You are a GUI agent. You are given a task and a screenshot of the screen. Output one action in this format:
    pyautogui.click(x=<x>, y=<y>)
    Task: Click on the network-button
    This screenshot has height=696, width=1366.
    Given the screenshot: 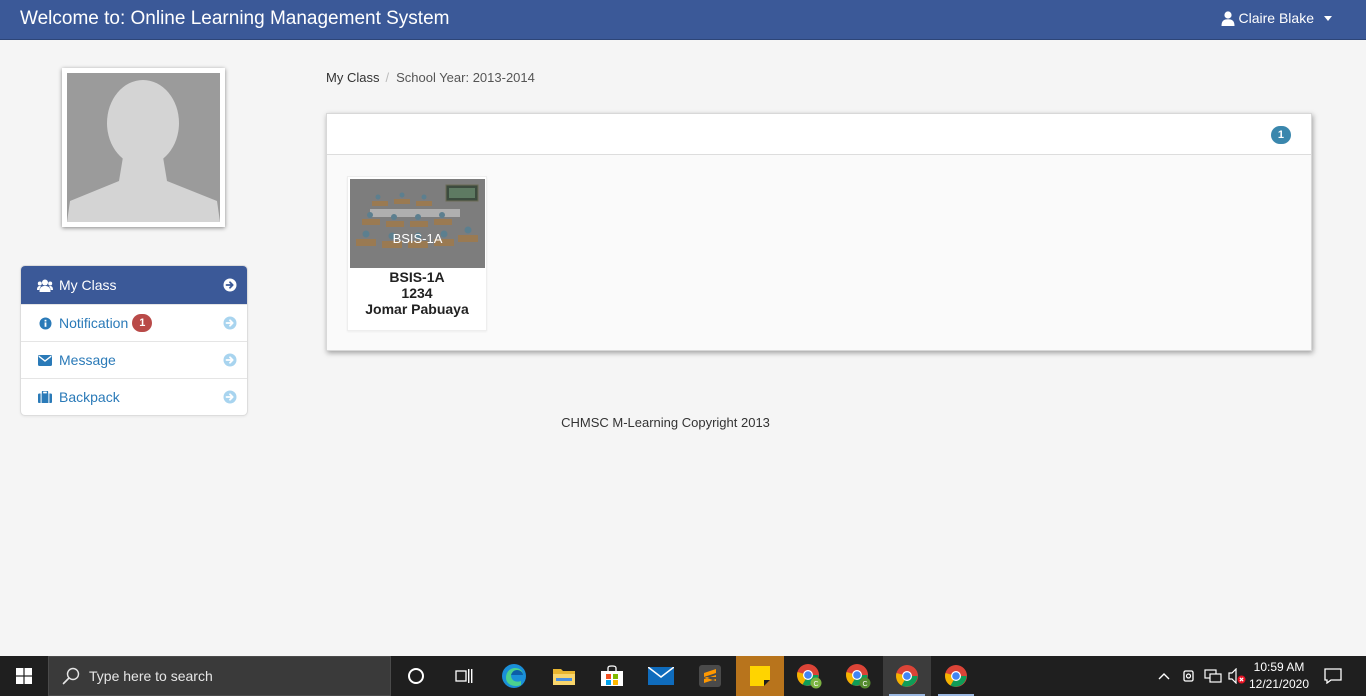 What is the action you would take?
    pyautogui.click(x=1213, y=676)
    